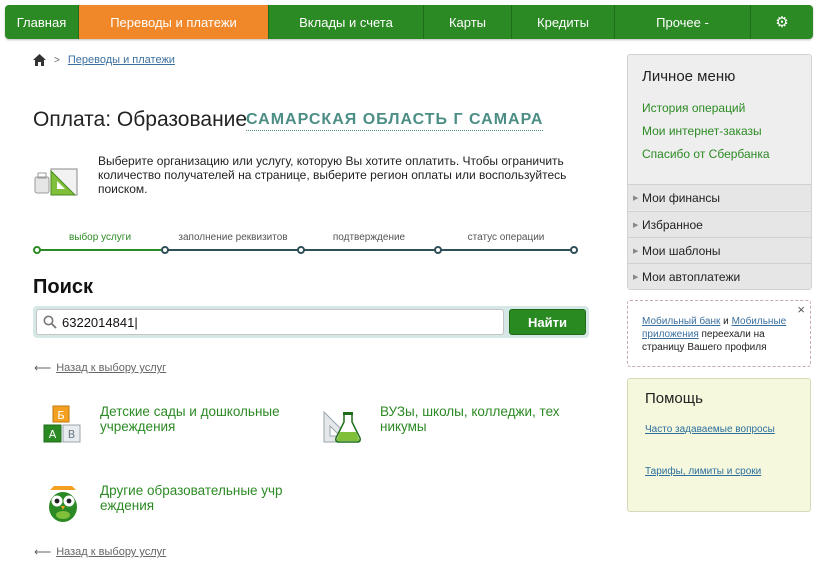 The image size is (835, 577). Describe the element at coordinates (62, 424) in the screenshot. I see `abc-blocks-icon: Б А В` at that location.